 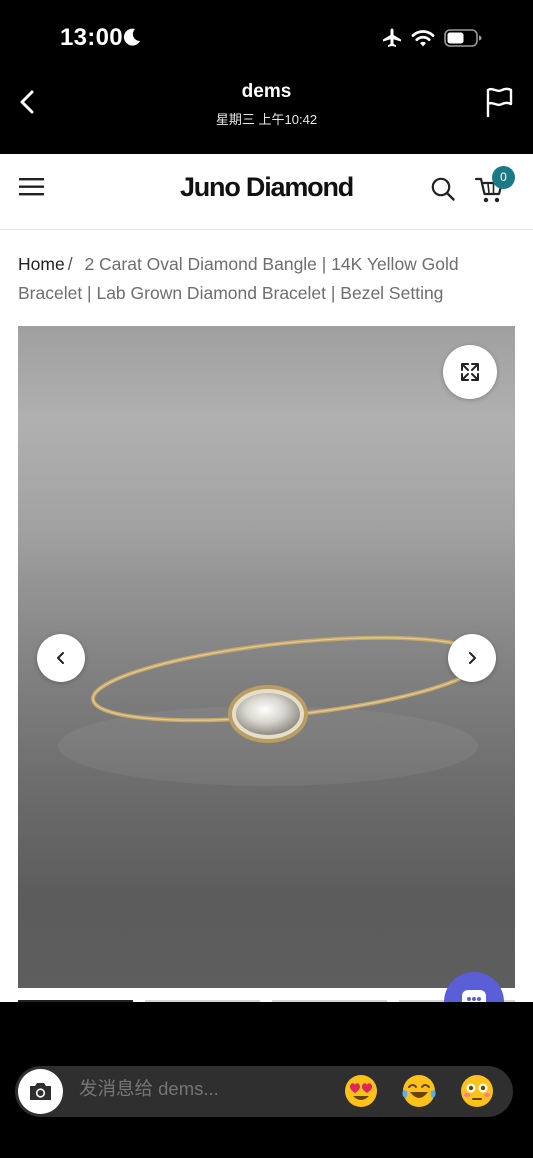 I want to click on chat-timestamp: 星期三 上午10:42, so click(x=266, y=119).